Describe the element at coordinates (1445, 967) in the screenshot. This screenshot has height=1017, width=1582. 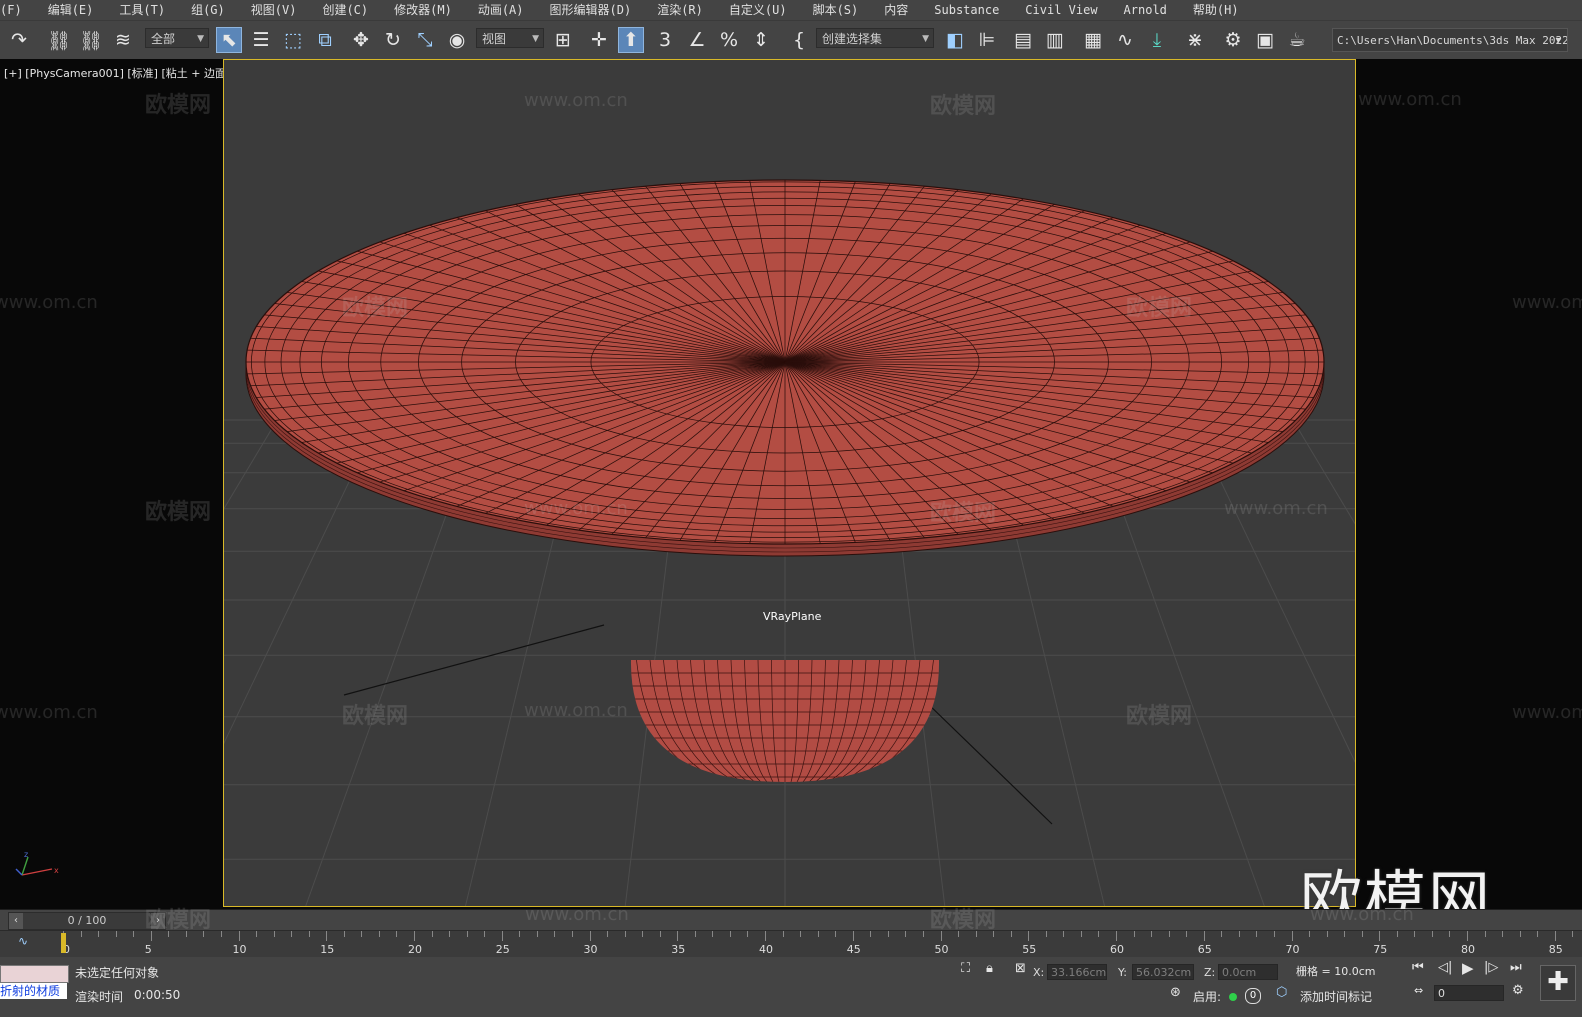
I see `previous-frame-icon: ◁|` at that location.